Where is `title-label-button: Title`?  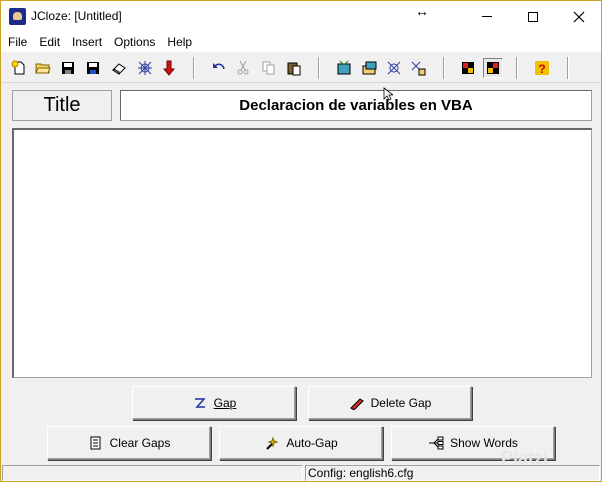
title-label-button: Title is located at coordinates (62, 105).